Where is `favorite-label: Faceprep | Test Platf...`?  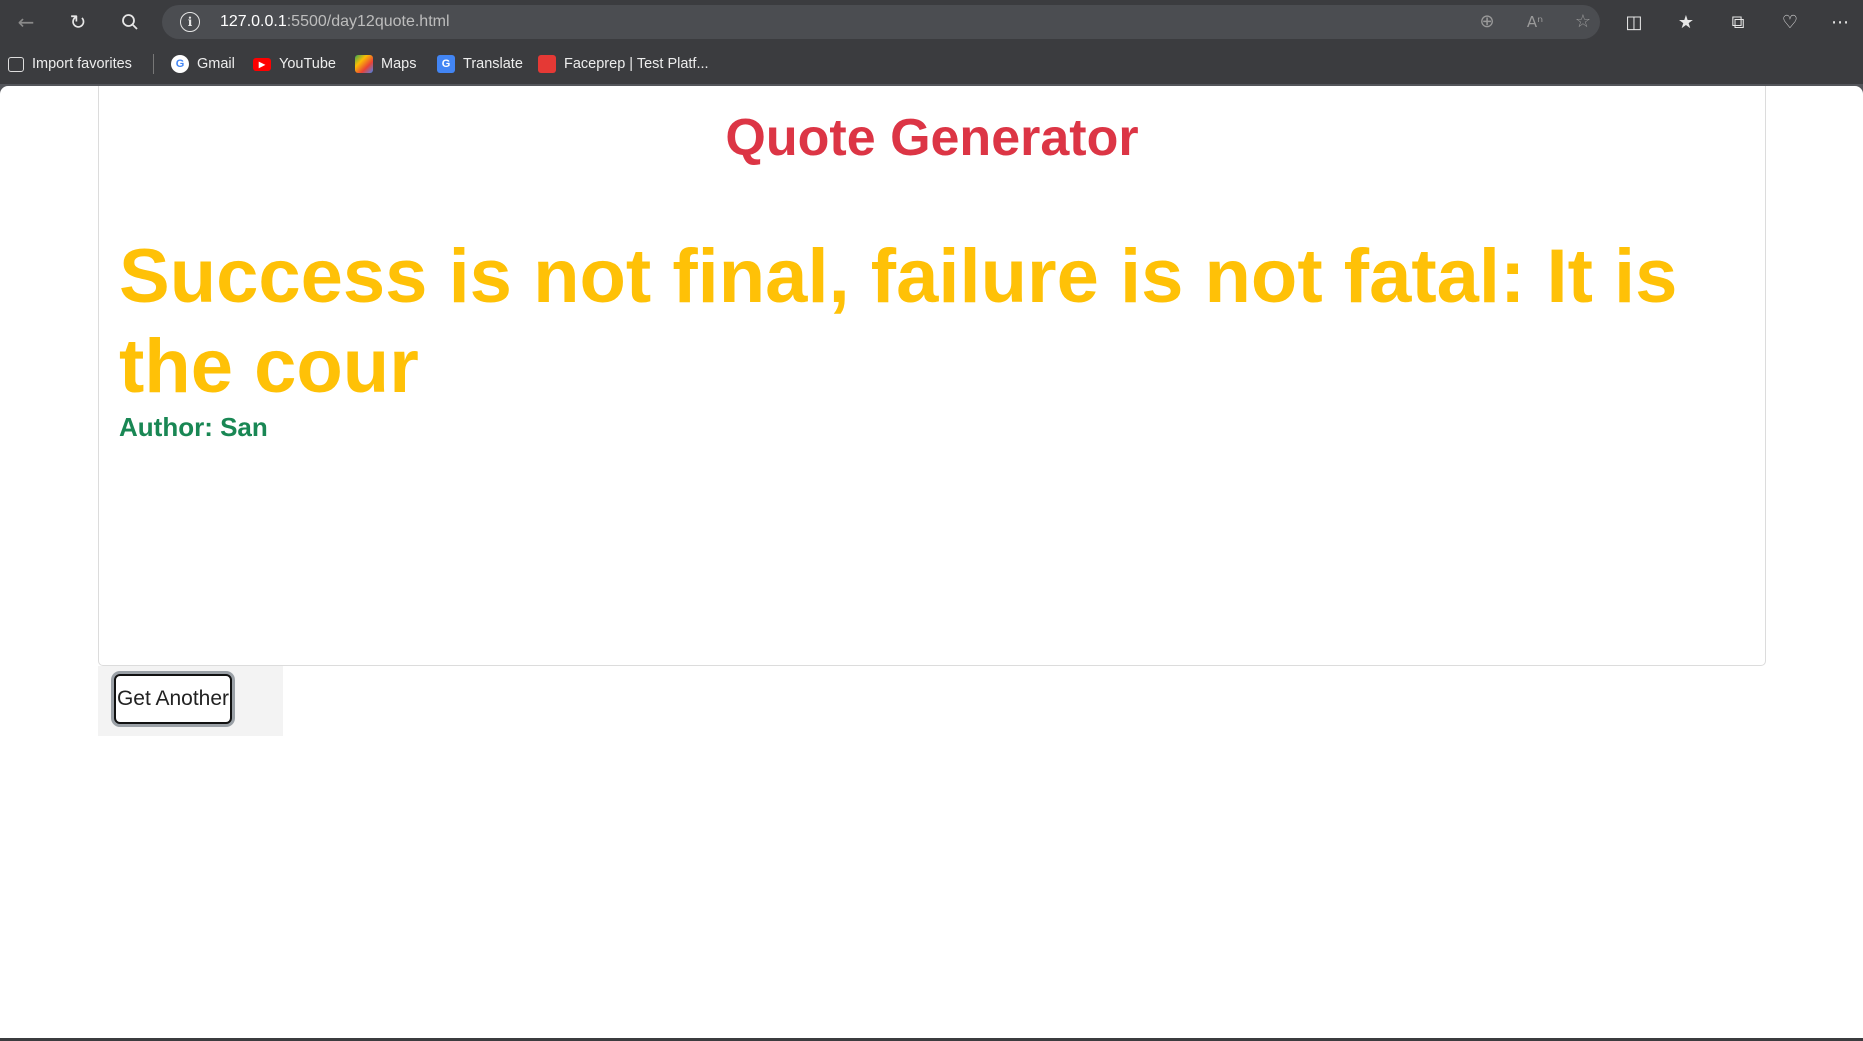 favorite-label: Faceprep | Test Platf... is located at coordinates (636, 64).